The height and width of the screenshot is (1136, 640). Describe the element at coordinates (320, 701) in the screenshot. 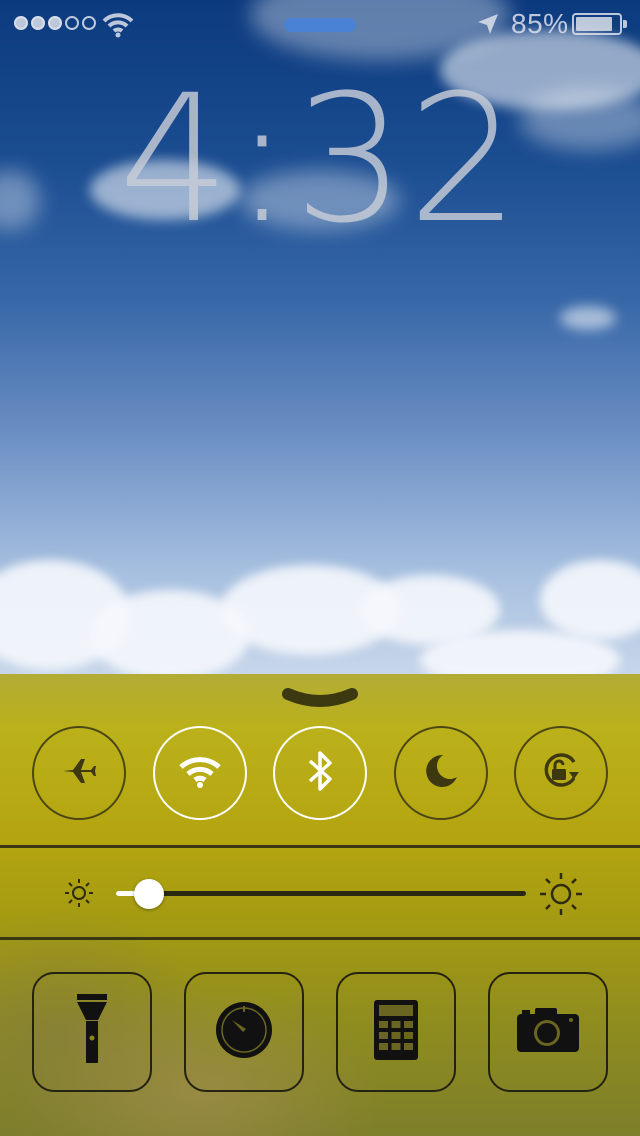

I see `chevron-down-icon` at that location.